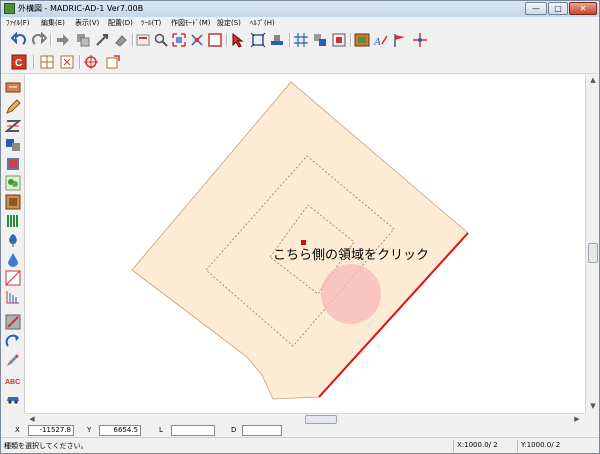 The height and width of the screenshot is (454, 600). What do you see at coordinates (9, 8) in the screenshot?
I see `app-icon` at bounding box center [9, 8].